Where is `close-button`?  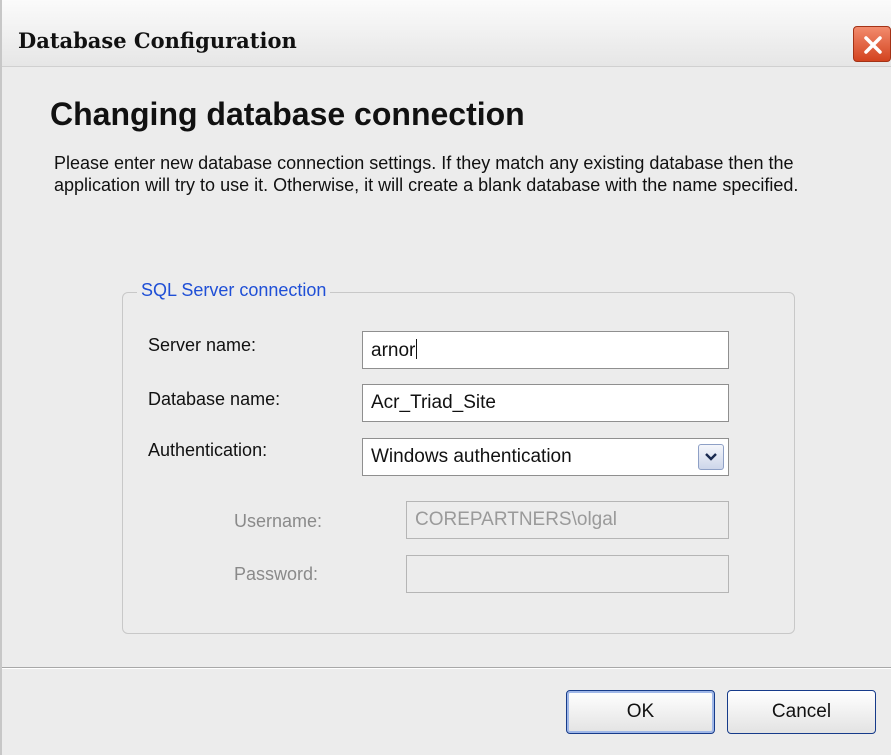
close-button is located at coordinates (872, 44).